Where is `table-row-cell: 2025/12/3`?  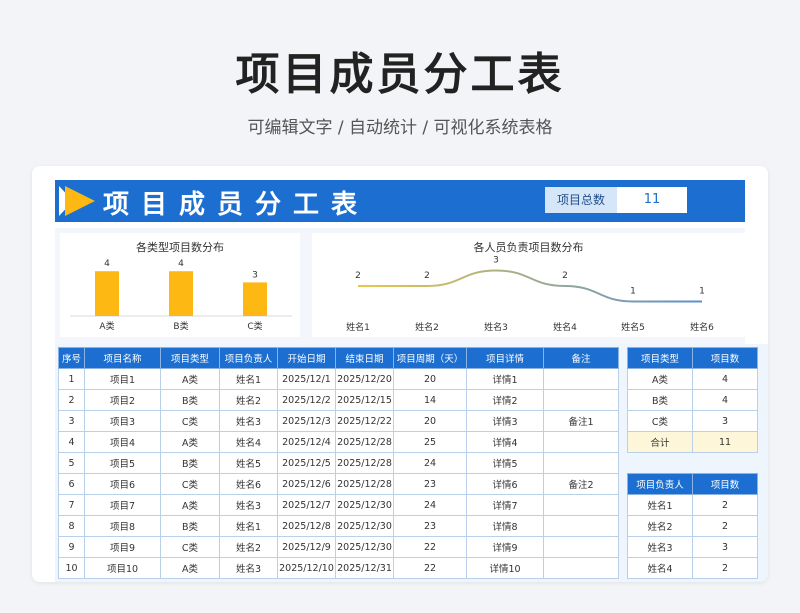 table-row-cell: 2025/12/3 is located at coordinates (306, 421).